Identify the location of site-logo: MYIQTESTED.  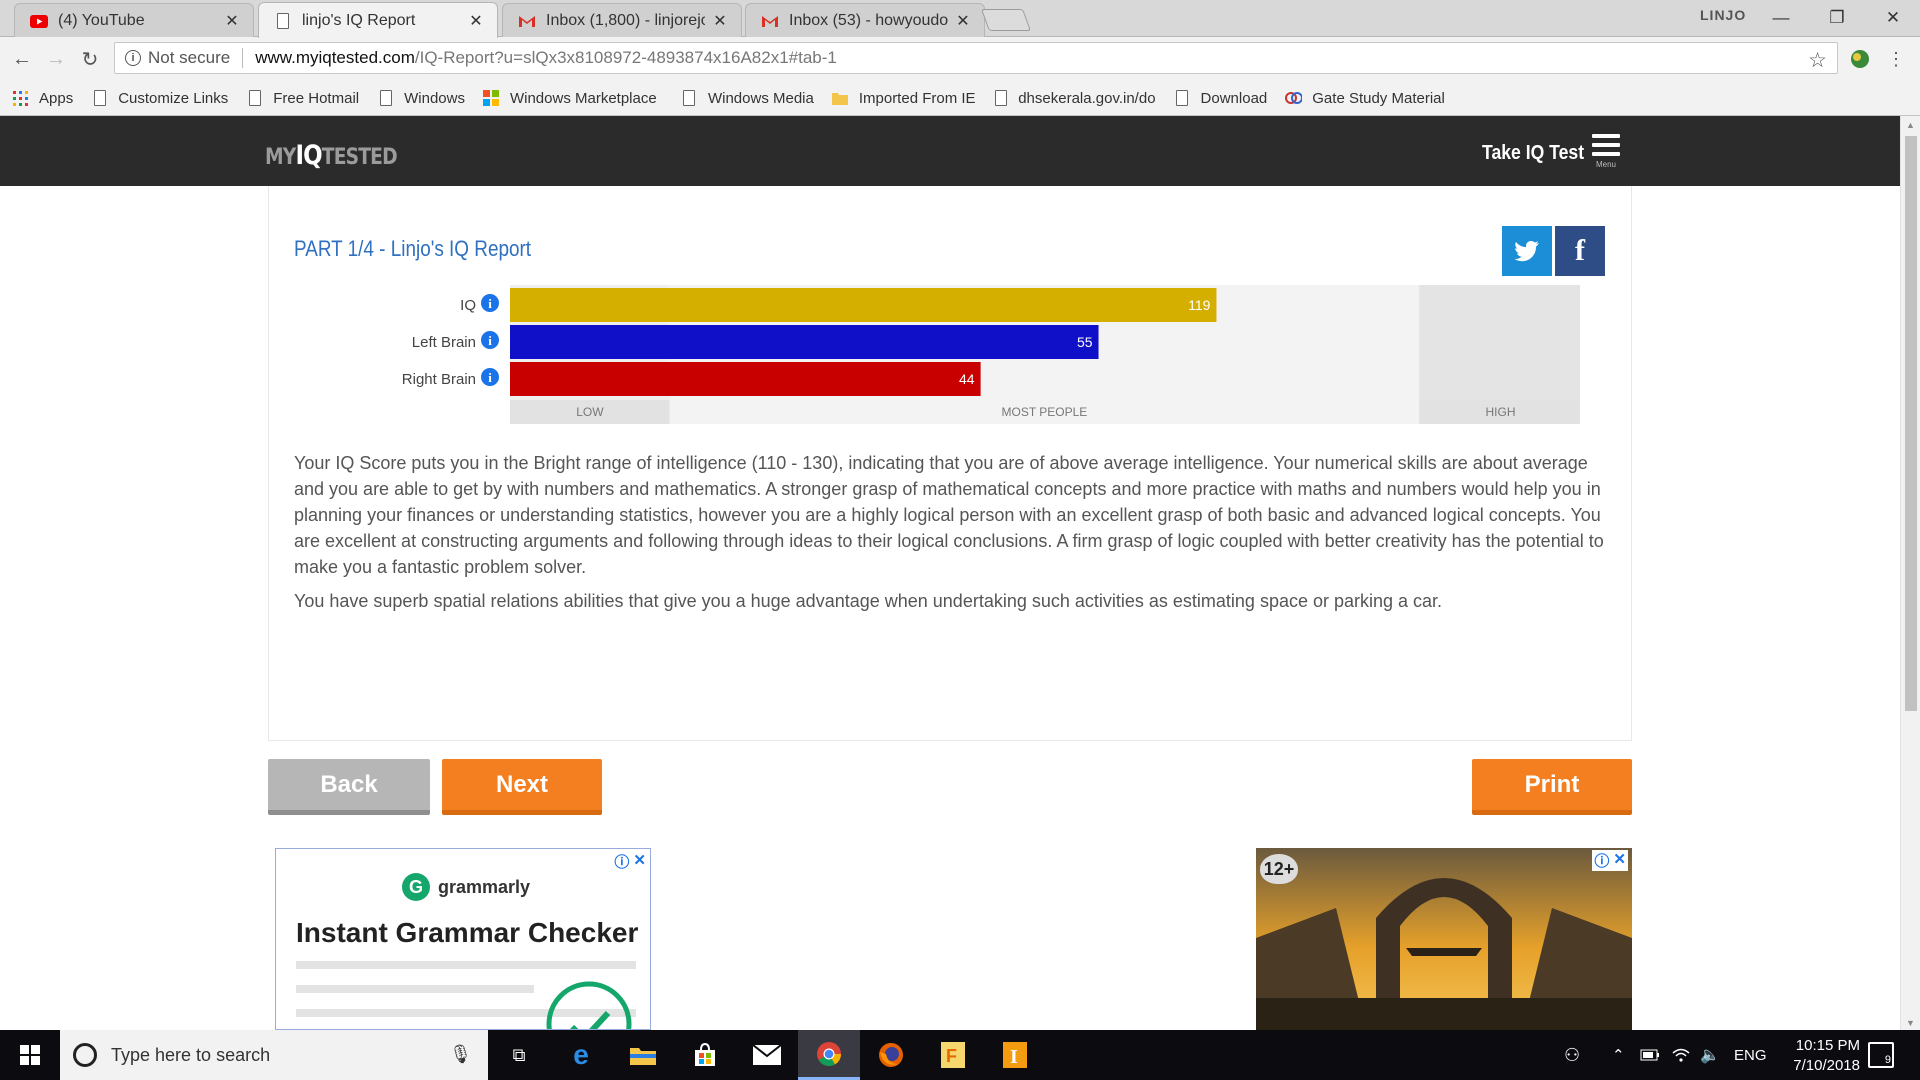
(331, 155).